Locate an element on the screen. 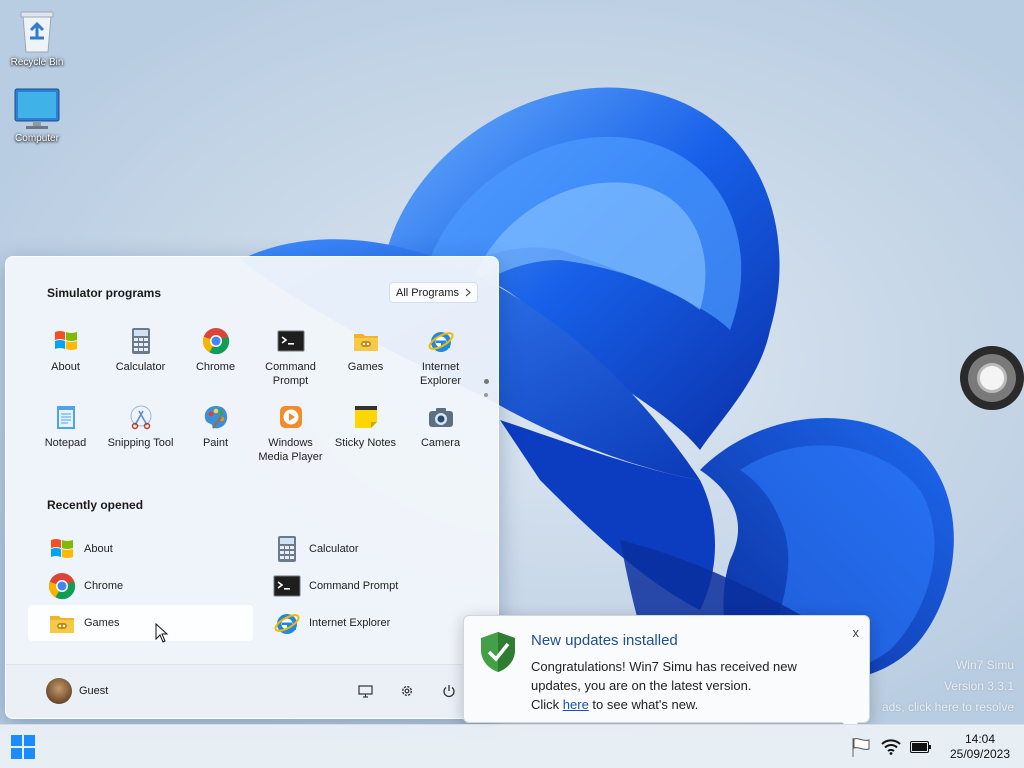 This screenshot has width=1024, height=768. app-label: Windows Media Player is located at coordinates (290, 450).